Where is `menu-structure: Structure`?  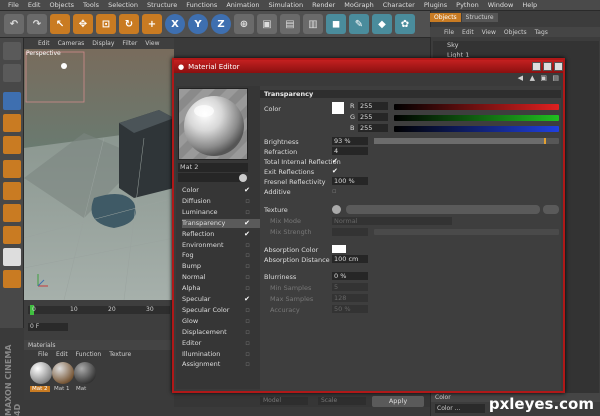
menu-structure: Structure is located at coordinates (162, 5).